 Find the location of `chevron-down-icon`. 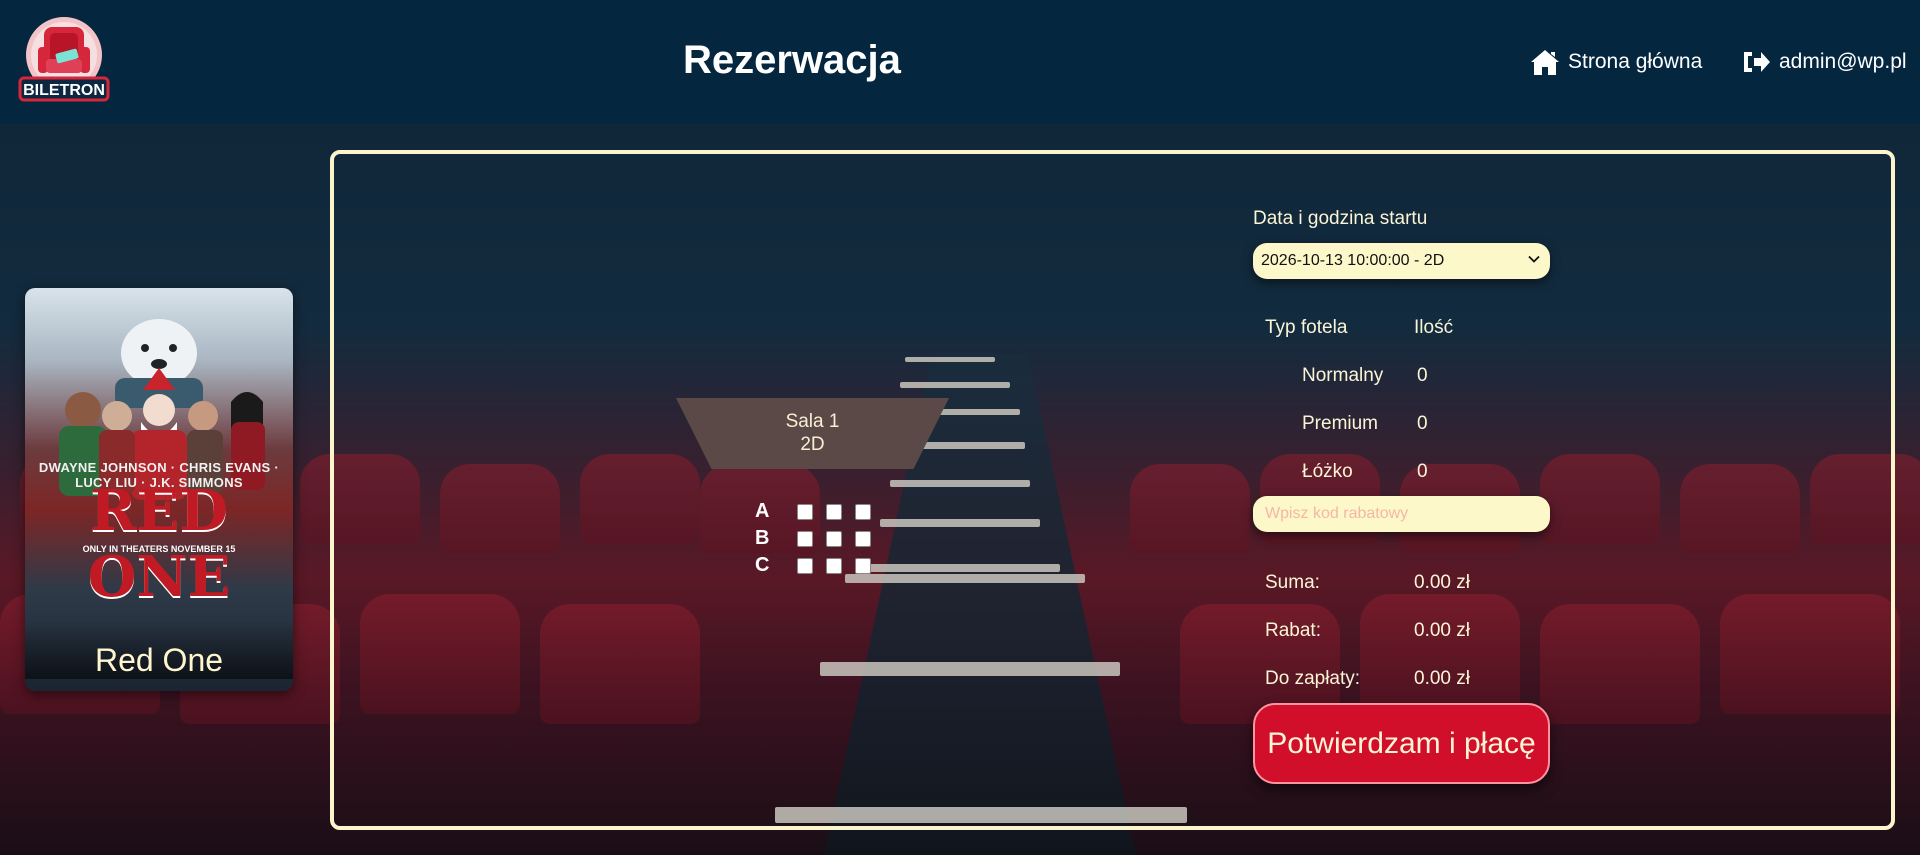

chevron-down-icon is located at coordinates (1534, 259).